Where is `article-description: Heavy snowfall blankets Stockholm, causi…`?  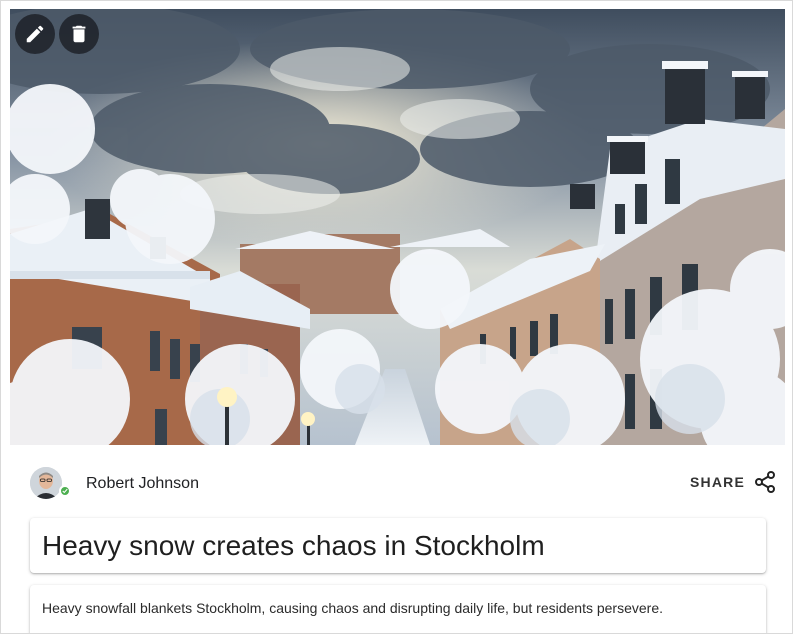 article-description: Heavy snowfall blankets Stockholm, causi… is located at coordinates (352, 608).